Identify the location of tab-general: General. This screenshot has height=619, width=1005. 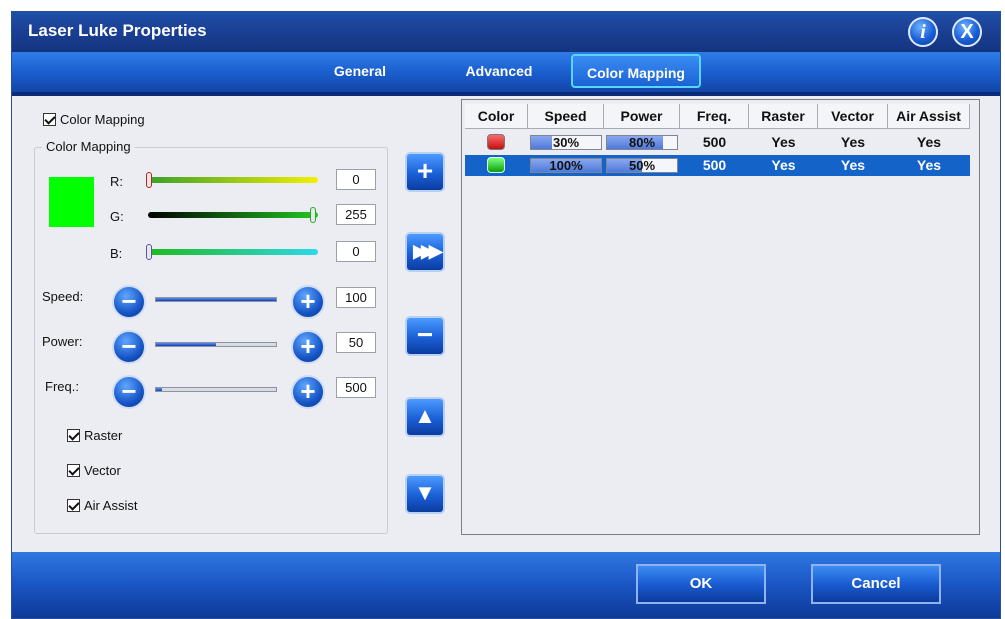
(360, 71).